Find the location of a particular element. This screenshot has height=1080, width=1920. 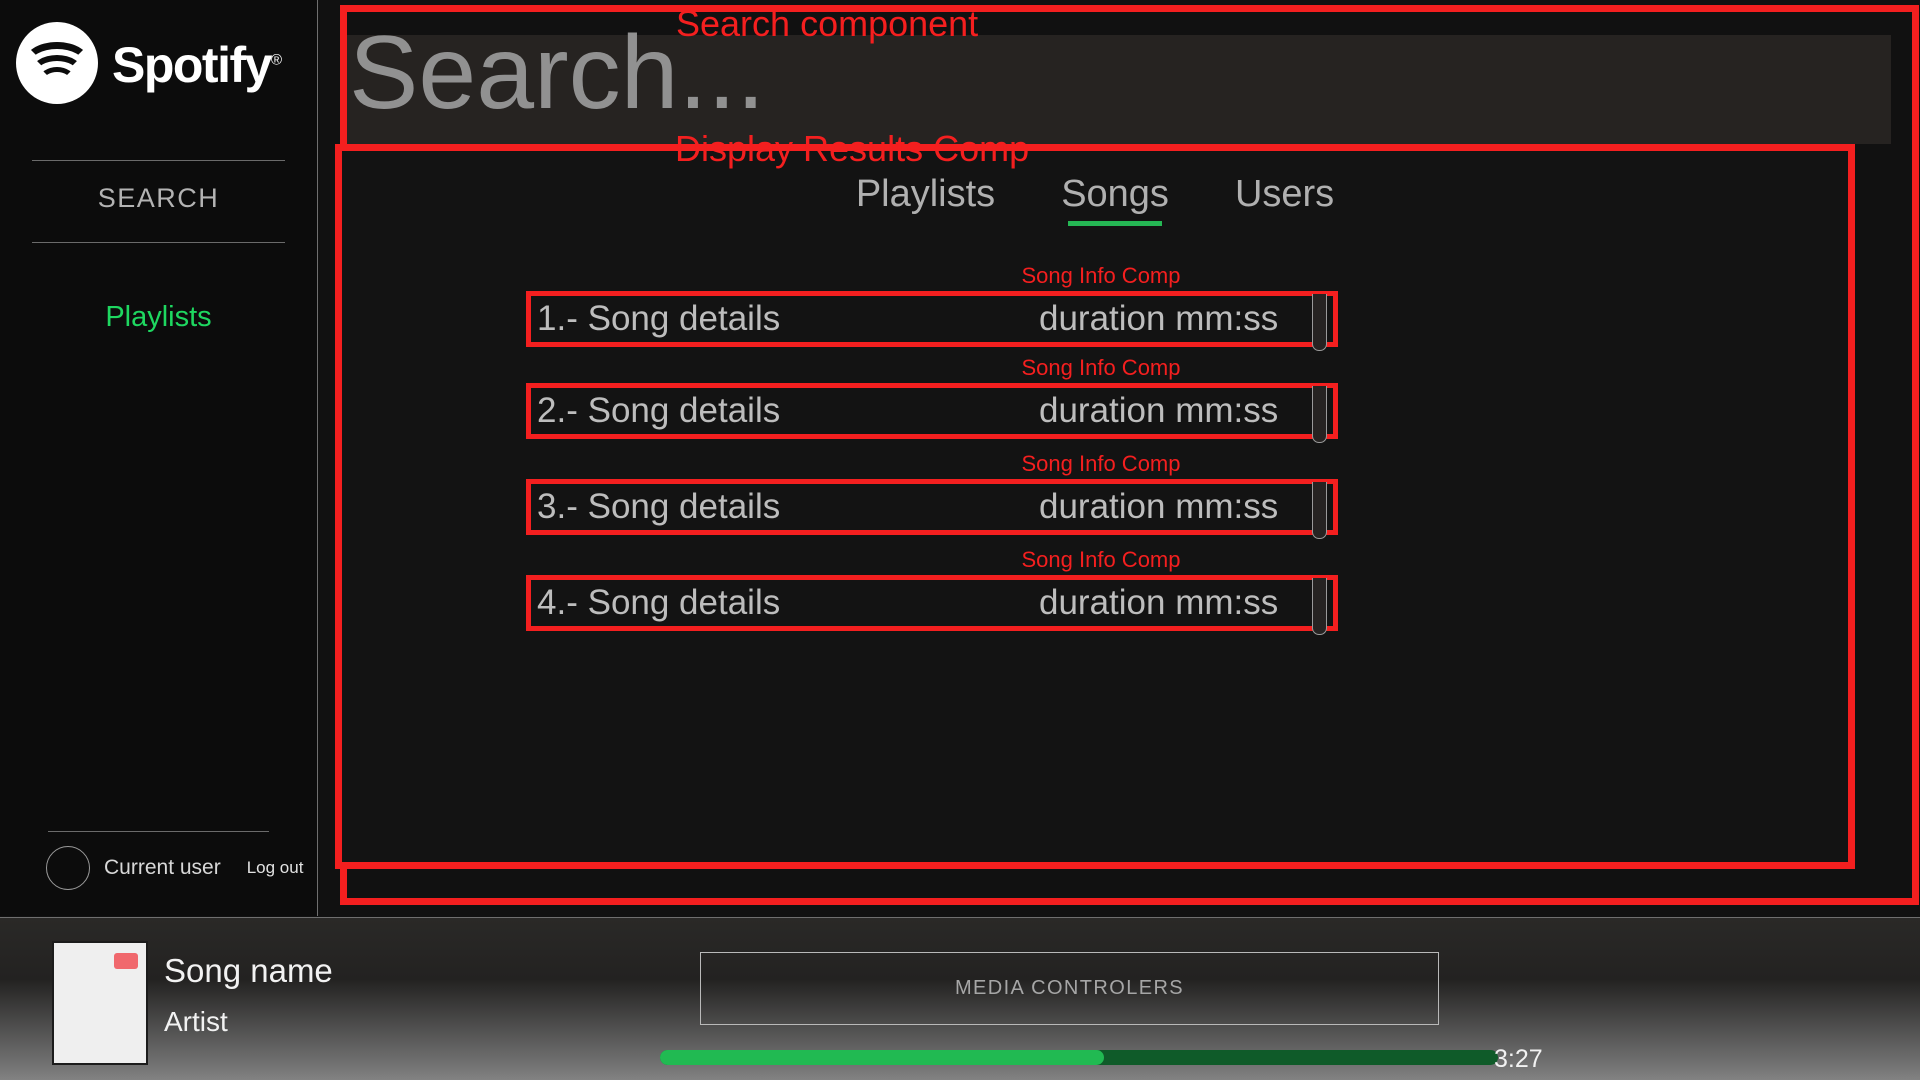

album-art-badge-icon is located at coordinates (126, 961).